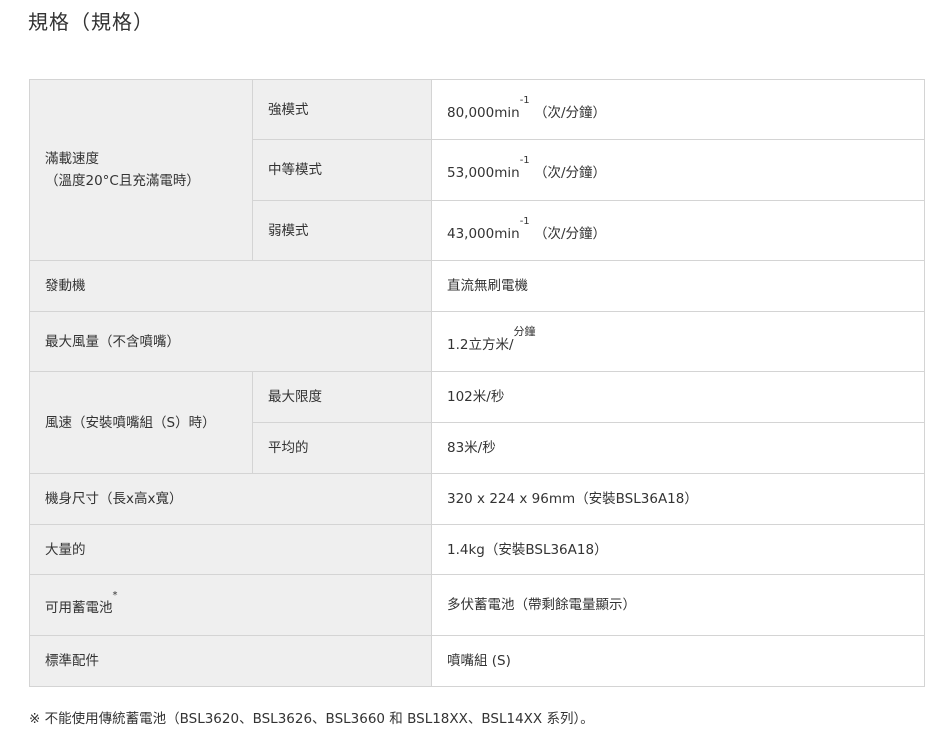 The height and width of the screenshot is (748, 936). I want to click on value-wind-average: 83米/秒, so click(678, 448).